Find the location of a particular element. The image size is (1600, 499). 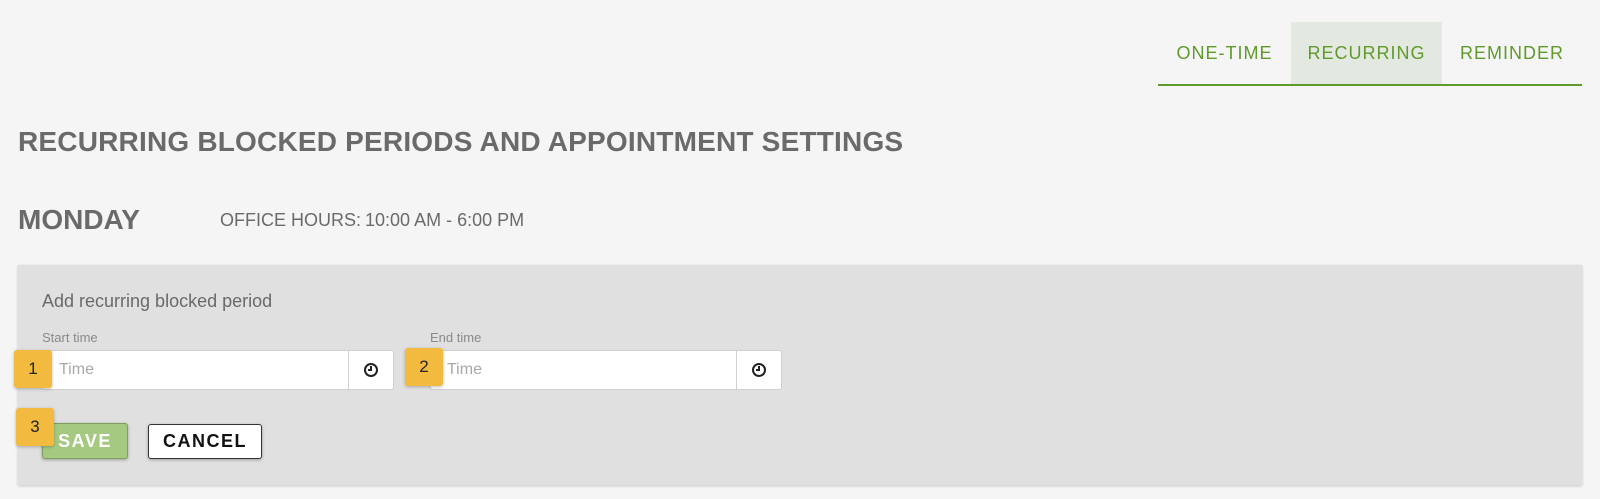

office-hours: OFFICE HOURS: 10:00 AM - 6:00 PM is located at coordinates (372, 220).